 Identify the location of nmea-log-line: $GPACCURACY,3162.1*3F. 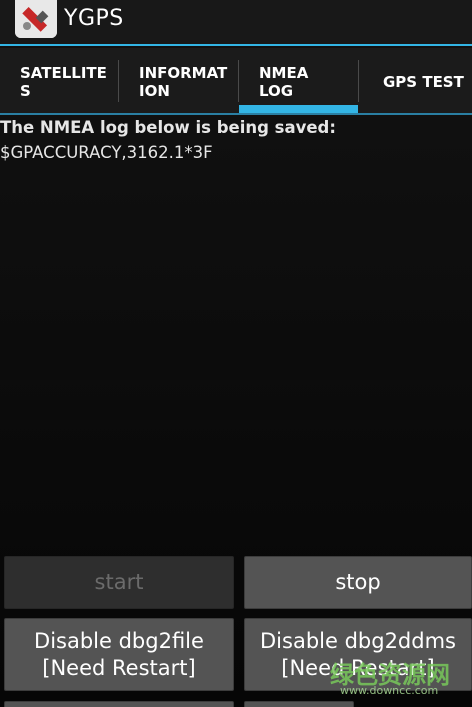
(106, 152).